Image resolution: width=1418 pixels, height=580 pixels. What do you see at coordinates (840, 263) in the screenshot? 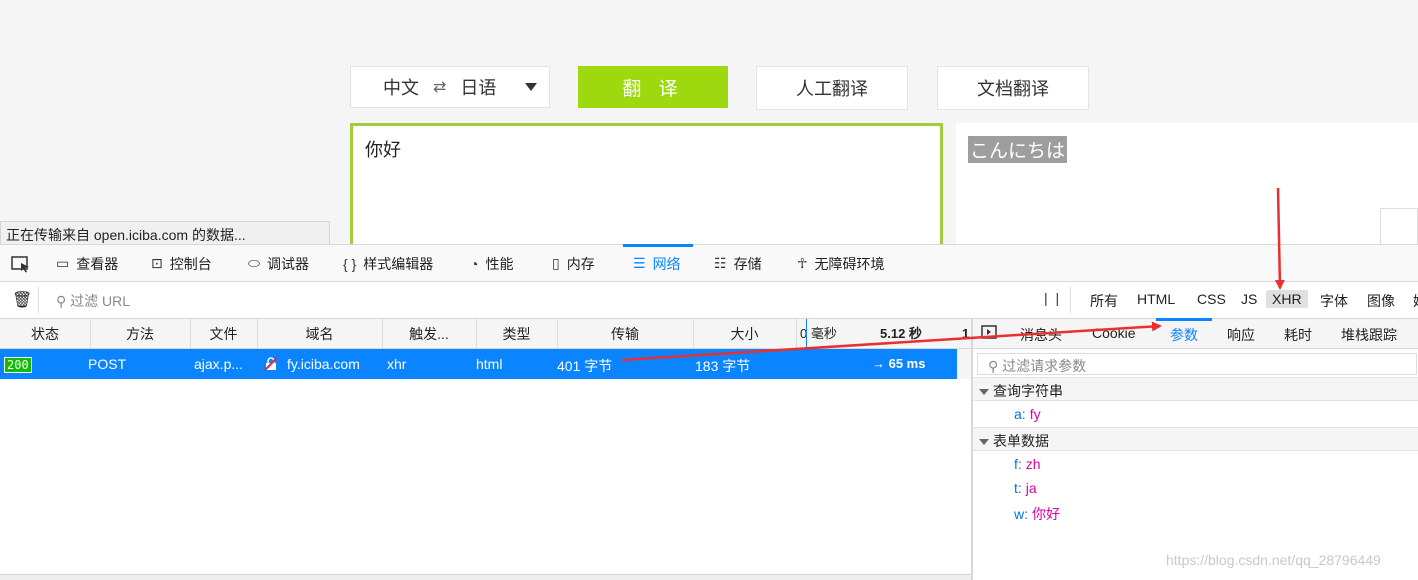
I see `tab-accessibility: ☥ 无障碍环境` at bounding box center [840, 263].